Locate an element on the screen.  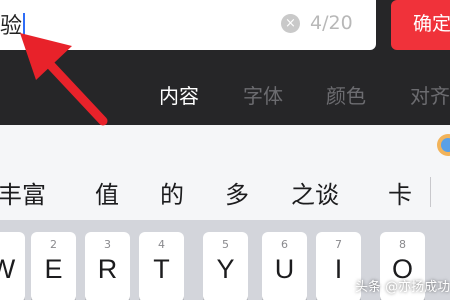
text-caret is located at coordinates (24, 25).